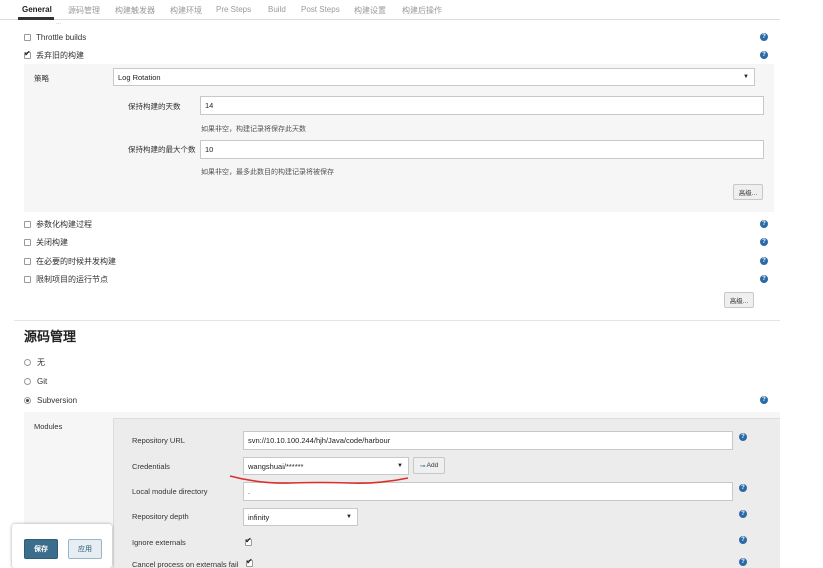 The height and width of the screenshot is (568, 823). I want to click on active-tab-indicator, so click(36, 18).